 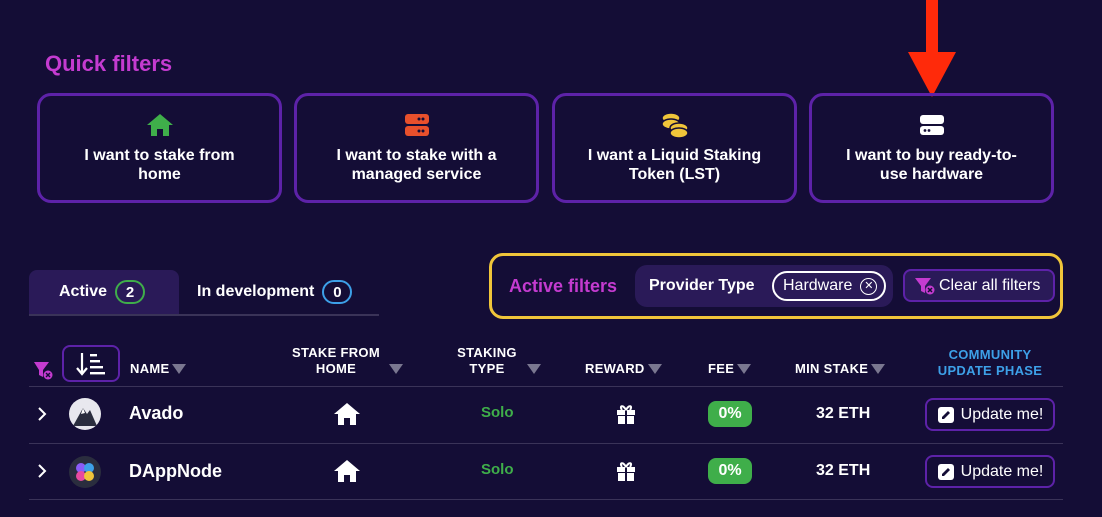 I want to click on column-header-community-update-phase: COMMUNITY UPDATE PHASE, so click(x=990, y=362).